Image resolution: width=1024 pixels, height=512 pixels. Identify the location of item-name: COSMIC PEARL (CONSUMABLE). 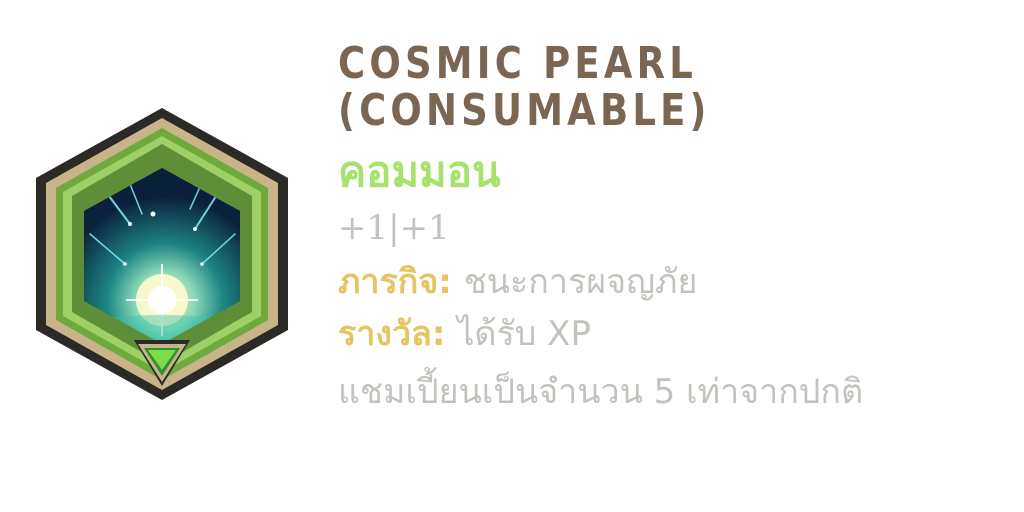
(623, 87).